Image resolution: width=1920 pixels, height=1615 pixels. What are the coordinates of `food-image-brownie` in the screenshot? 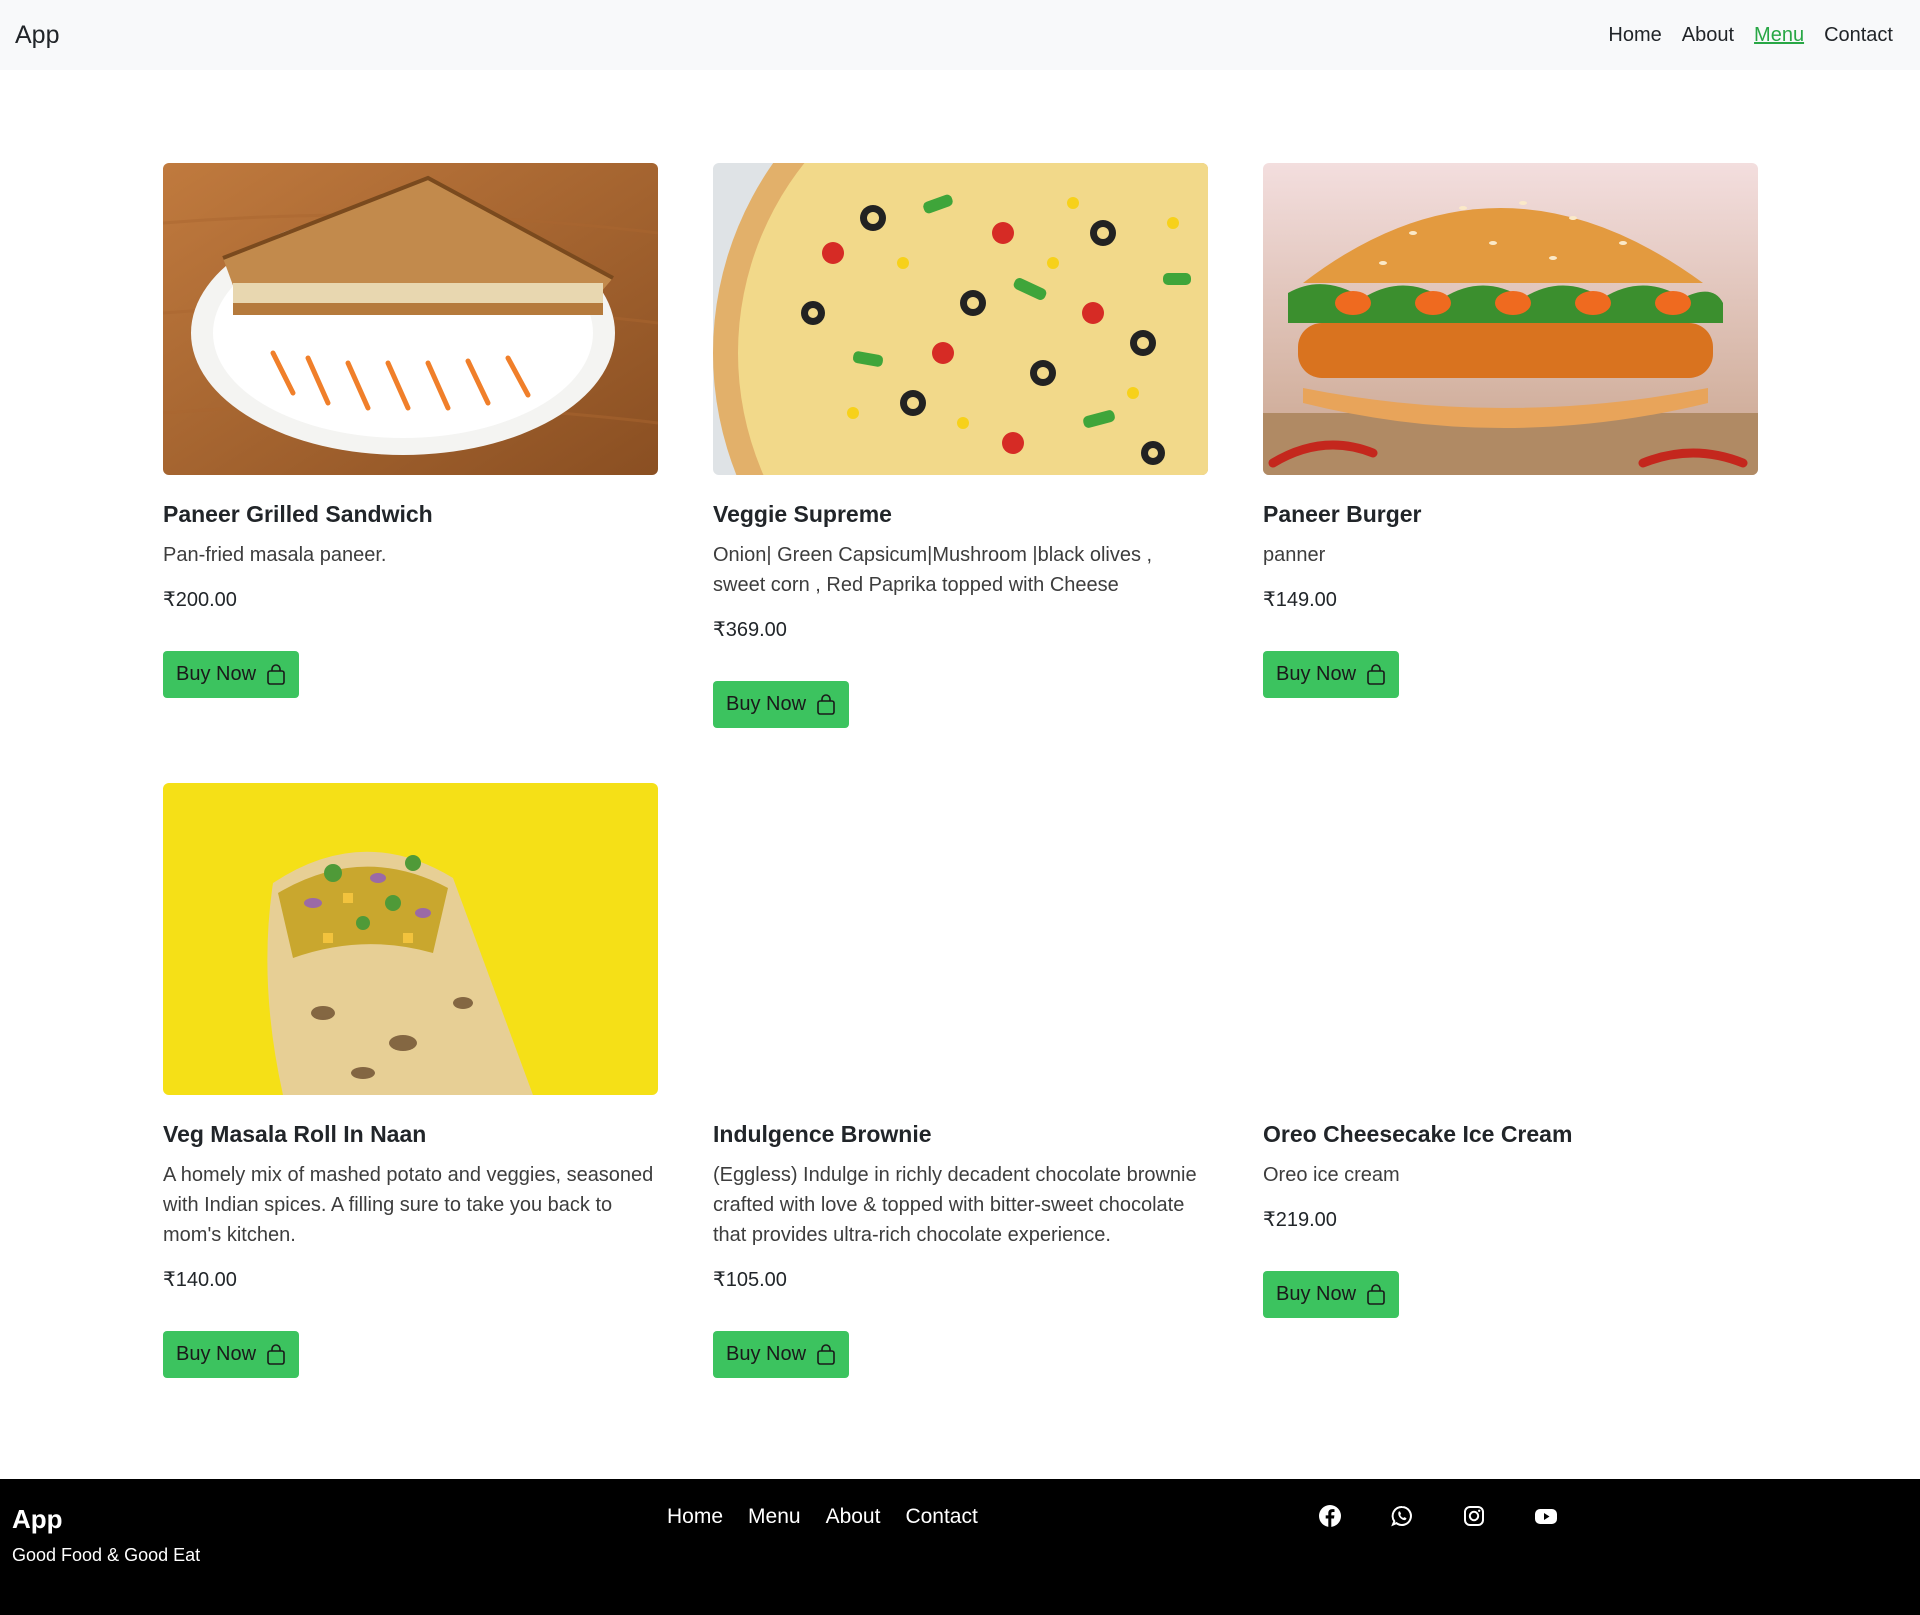 It's located at (960, 939).